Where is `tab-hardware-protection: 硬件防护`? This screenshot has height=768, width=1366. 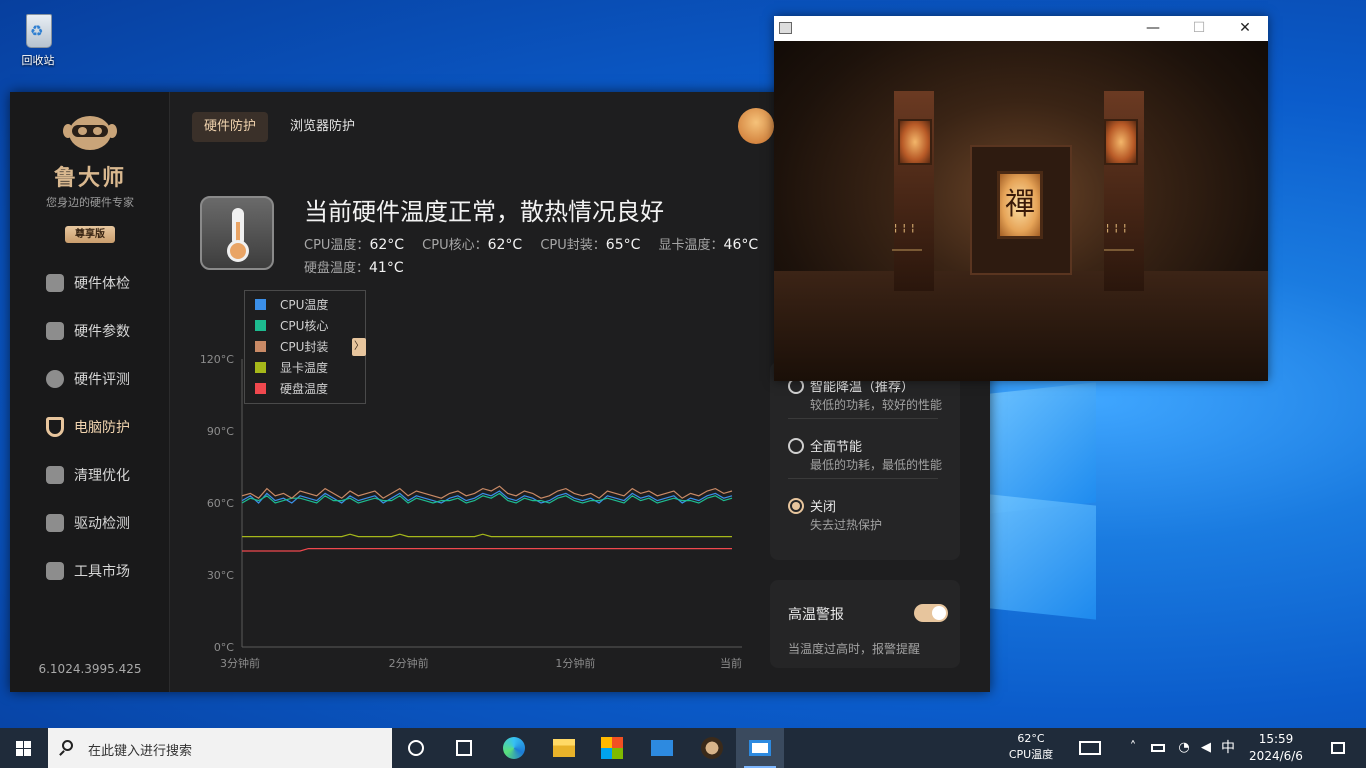
tab-hardware-protection: 硬件防护 is located at coordinates (230, 127).